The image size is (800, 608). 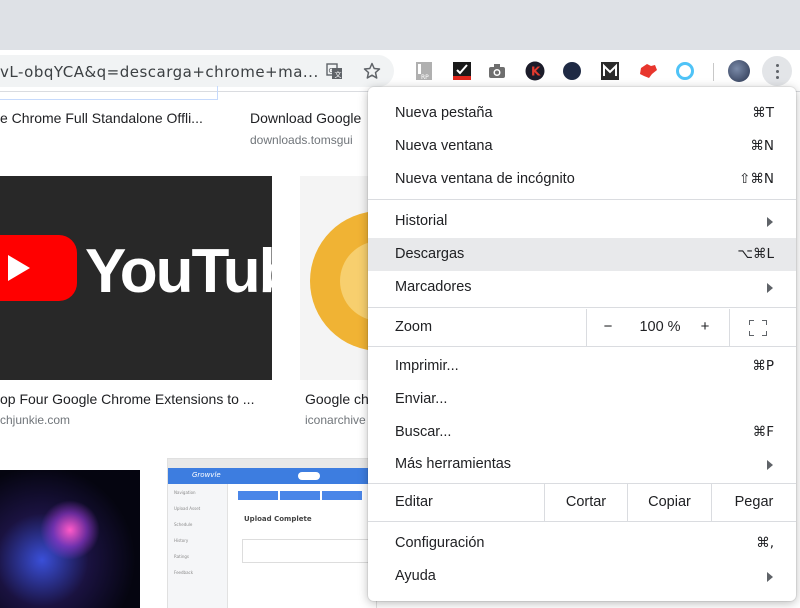 What do you see at coordinates (301, 140) in the screenshot?
I see `result-source: downloads.tomsgui` at bounding box center [301, 140].